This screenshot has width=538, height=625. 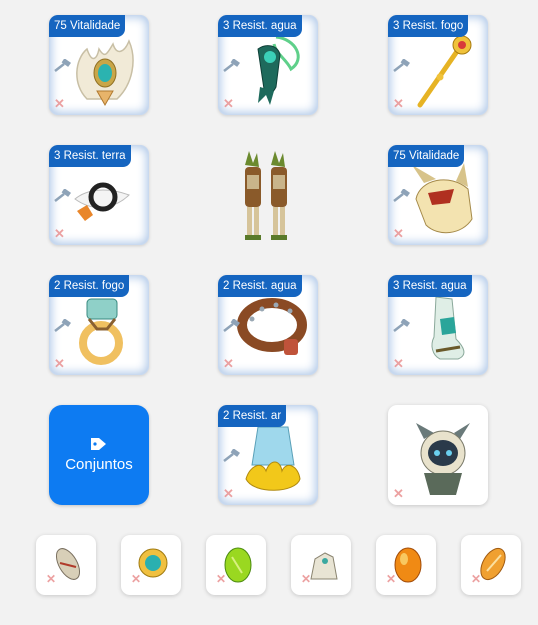 I want to click on belt-slot: 2 Resist. agua ✕, so click(x=268, y=325).